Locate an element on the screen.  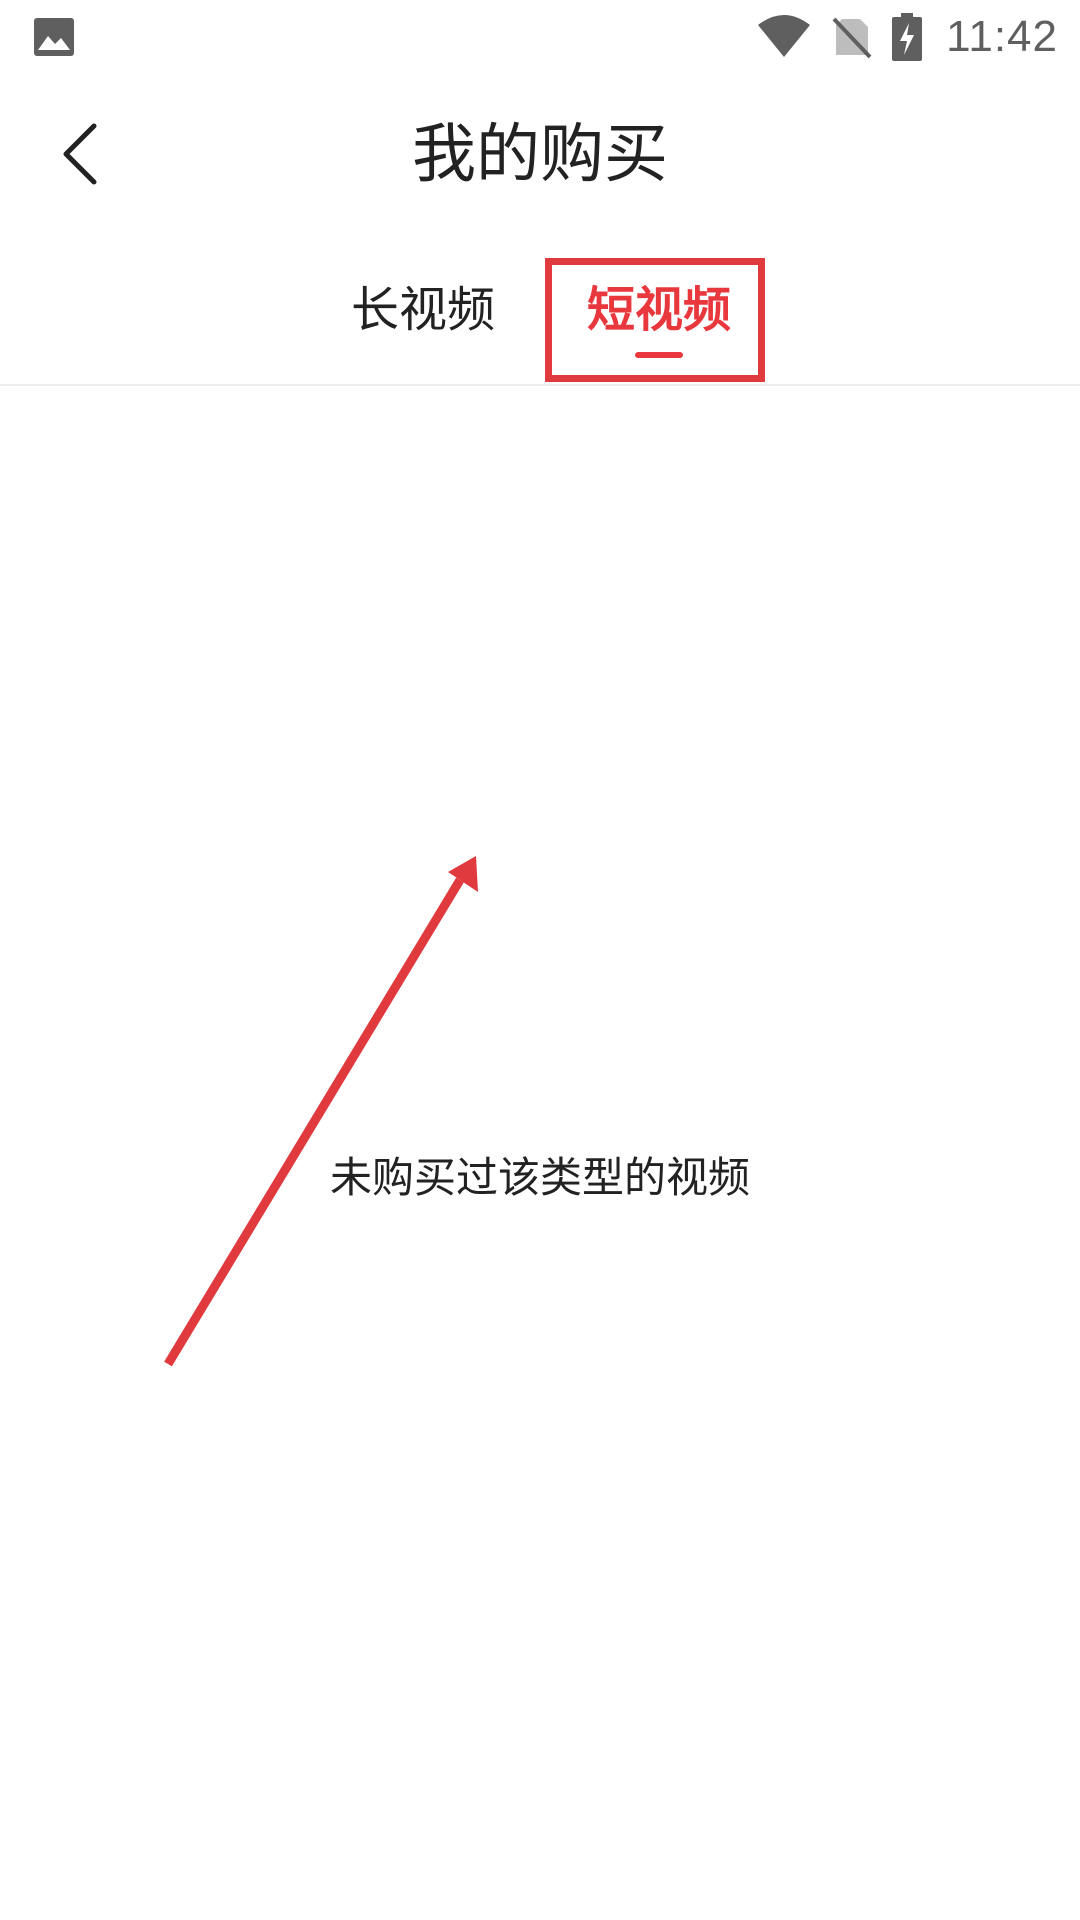
image-icon is located at coordinates (54, 37).